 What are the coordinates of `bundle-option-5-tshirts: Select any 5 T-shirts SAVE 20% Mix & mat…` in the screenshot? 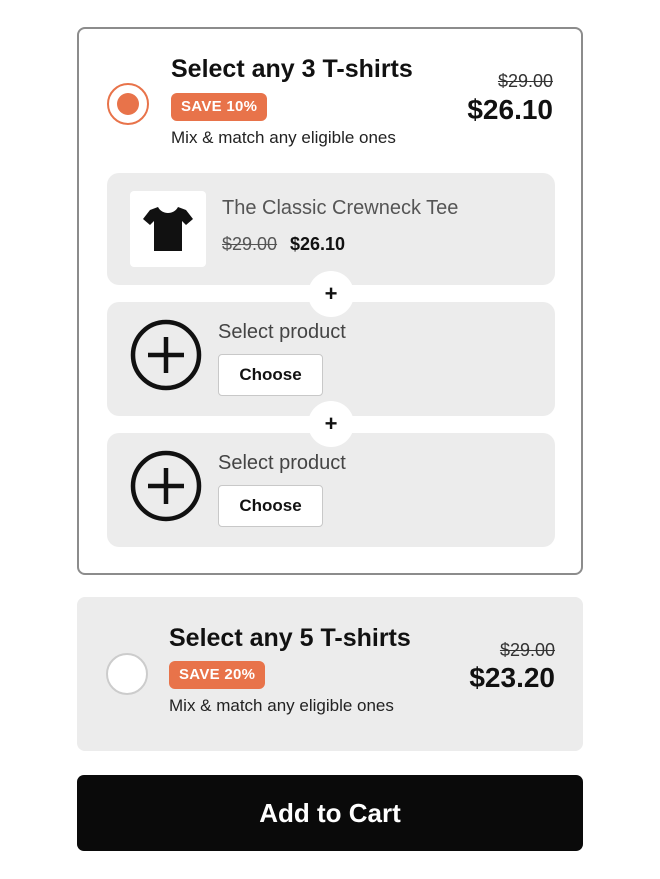 It's located at (330, 674).